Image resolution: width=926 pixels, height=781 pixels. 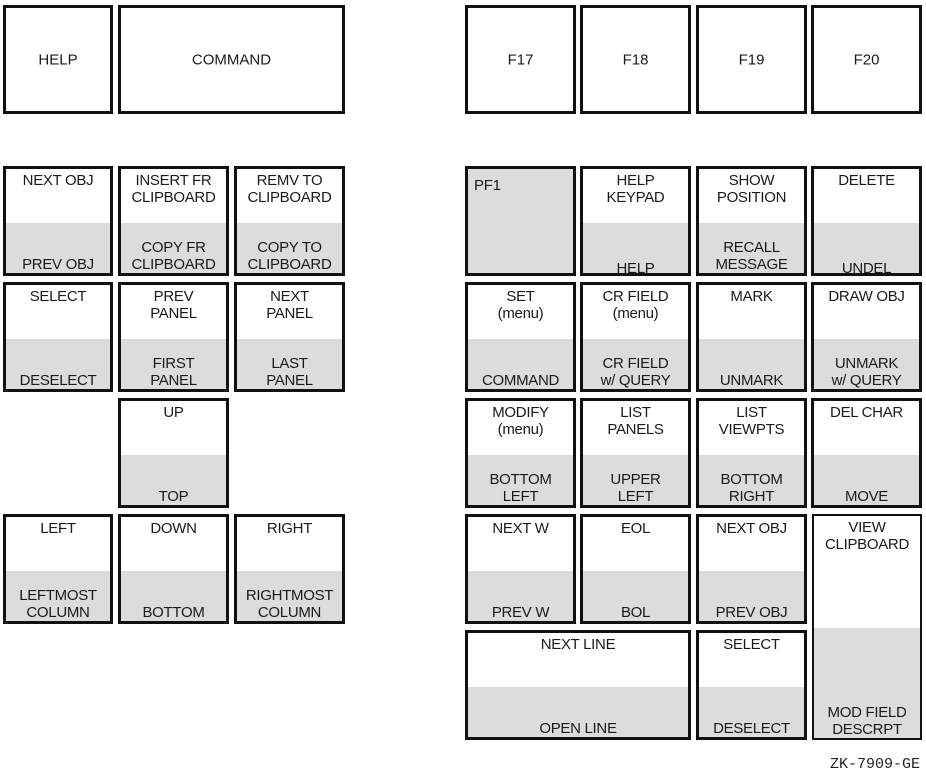 I want to click on command-key: COMMAND, so click(x=231, y=59).